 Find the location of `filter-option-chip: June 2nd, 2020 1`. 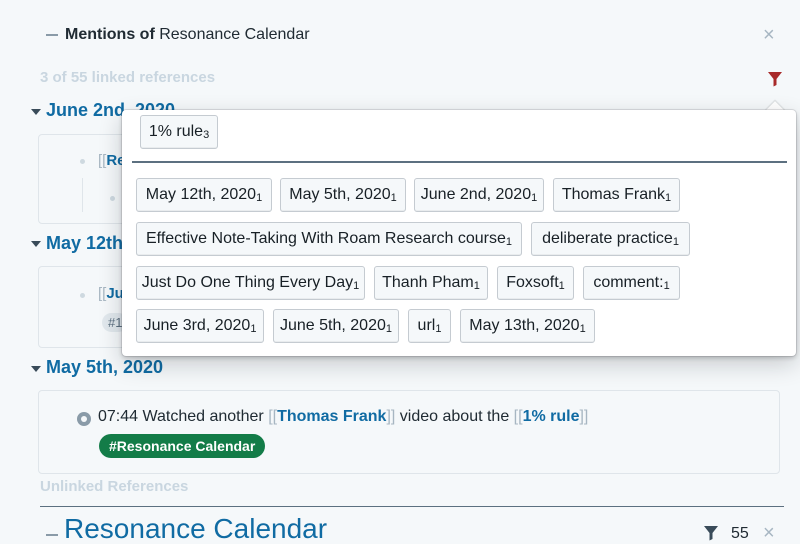

filter-option-chip: June 2nd, 2020 1 is located at coordinates (479, 195).